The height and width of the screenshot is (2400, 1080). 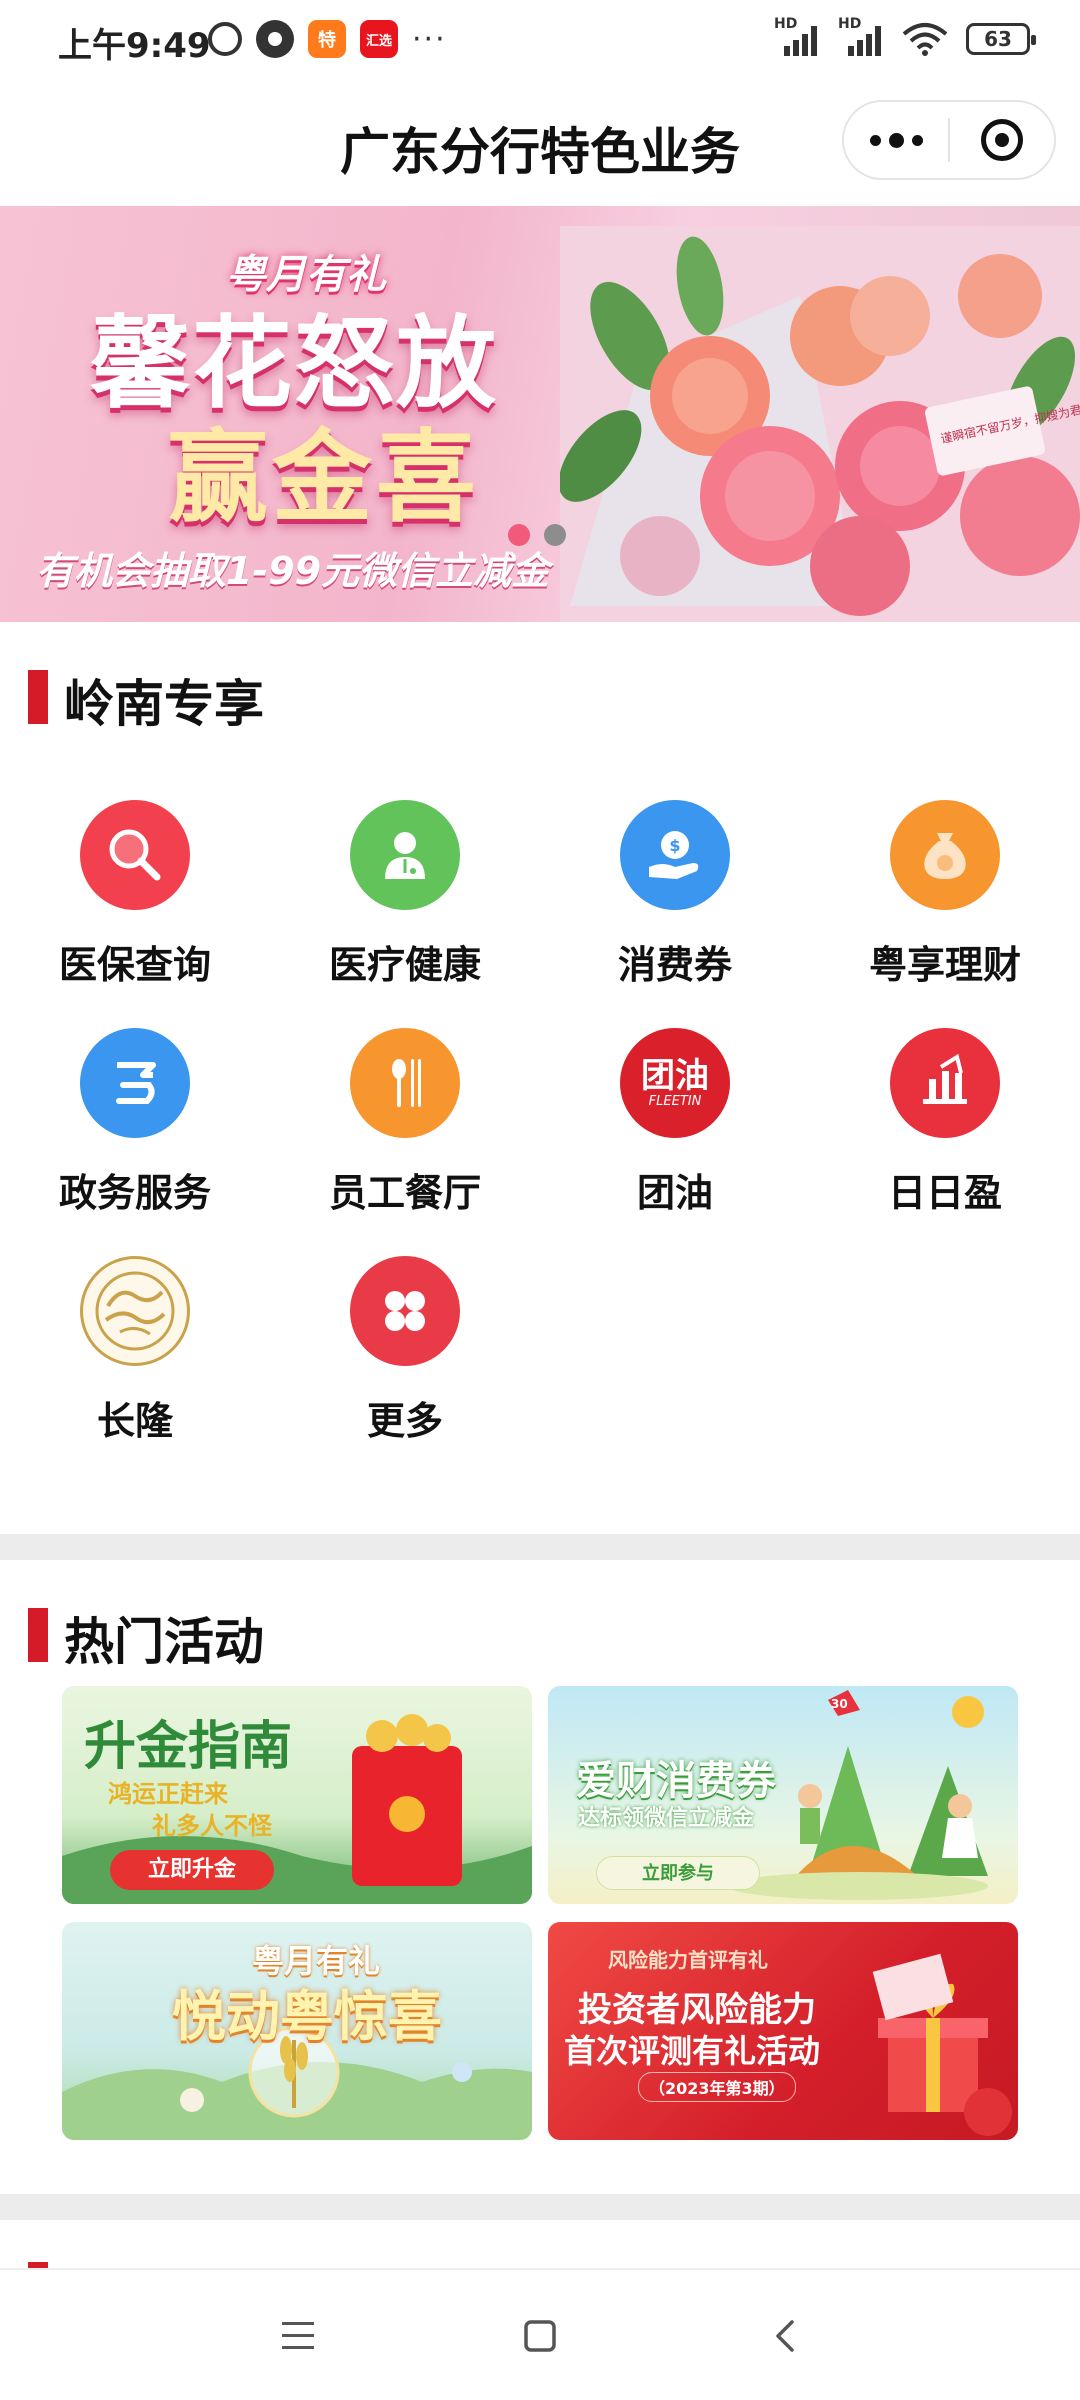 What do you see at coordinates (537, 535) in the screenshot?
I see `banner-pagination` at bounding box center [537, 535].